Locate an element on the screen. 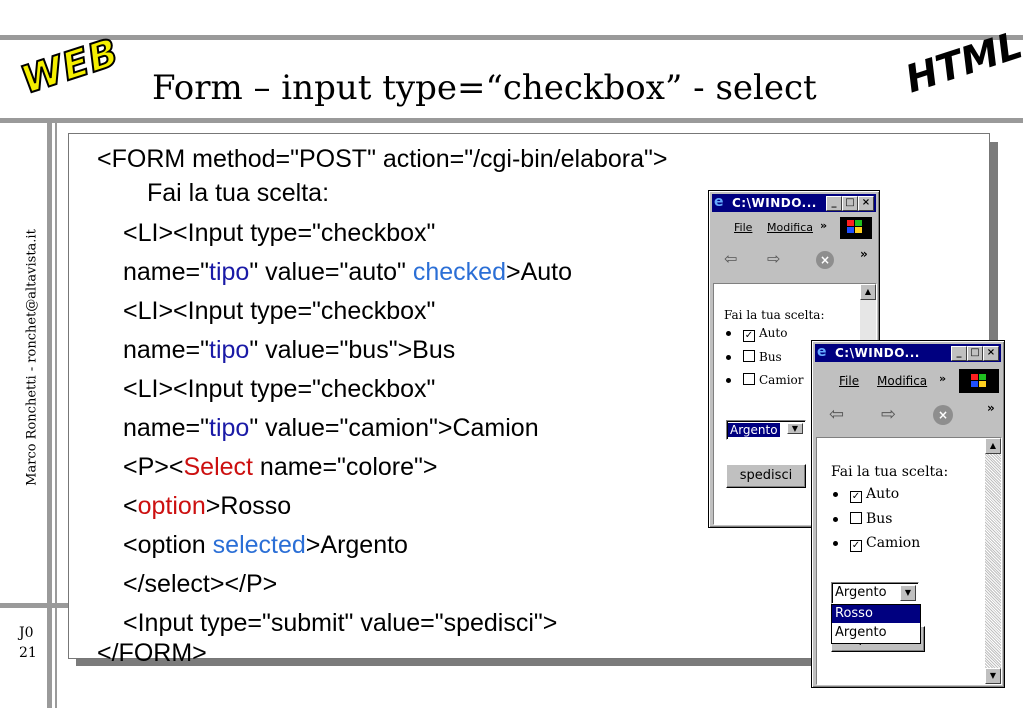  code-text: " value="auto" is located at coordinates (331, 272).